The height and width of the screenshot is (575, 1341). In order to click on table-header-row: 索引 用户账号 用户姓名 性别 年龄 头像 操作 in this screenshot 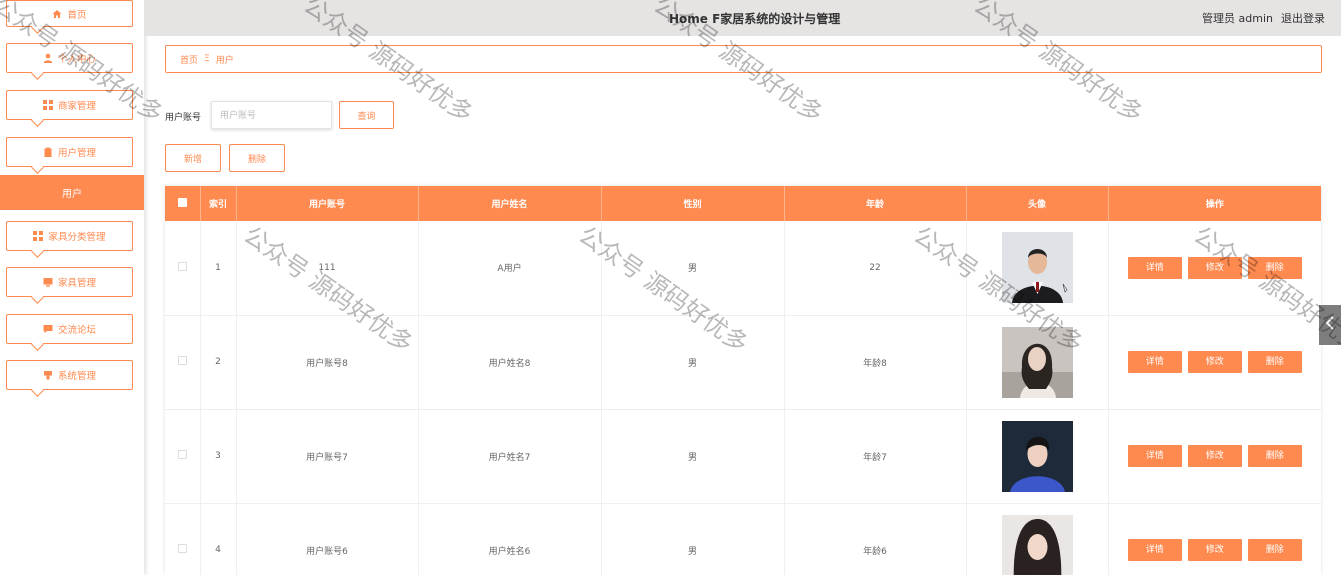, I will do `click(743, 203)`.